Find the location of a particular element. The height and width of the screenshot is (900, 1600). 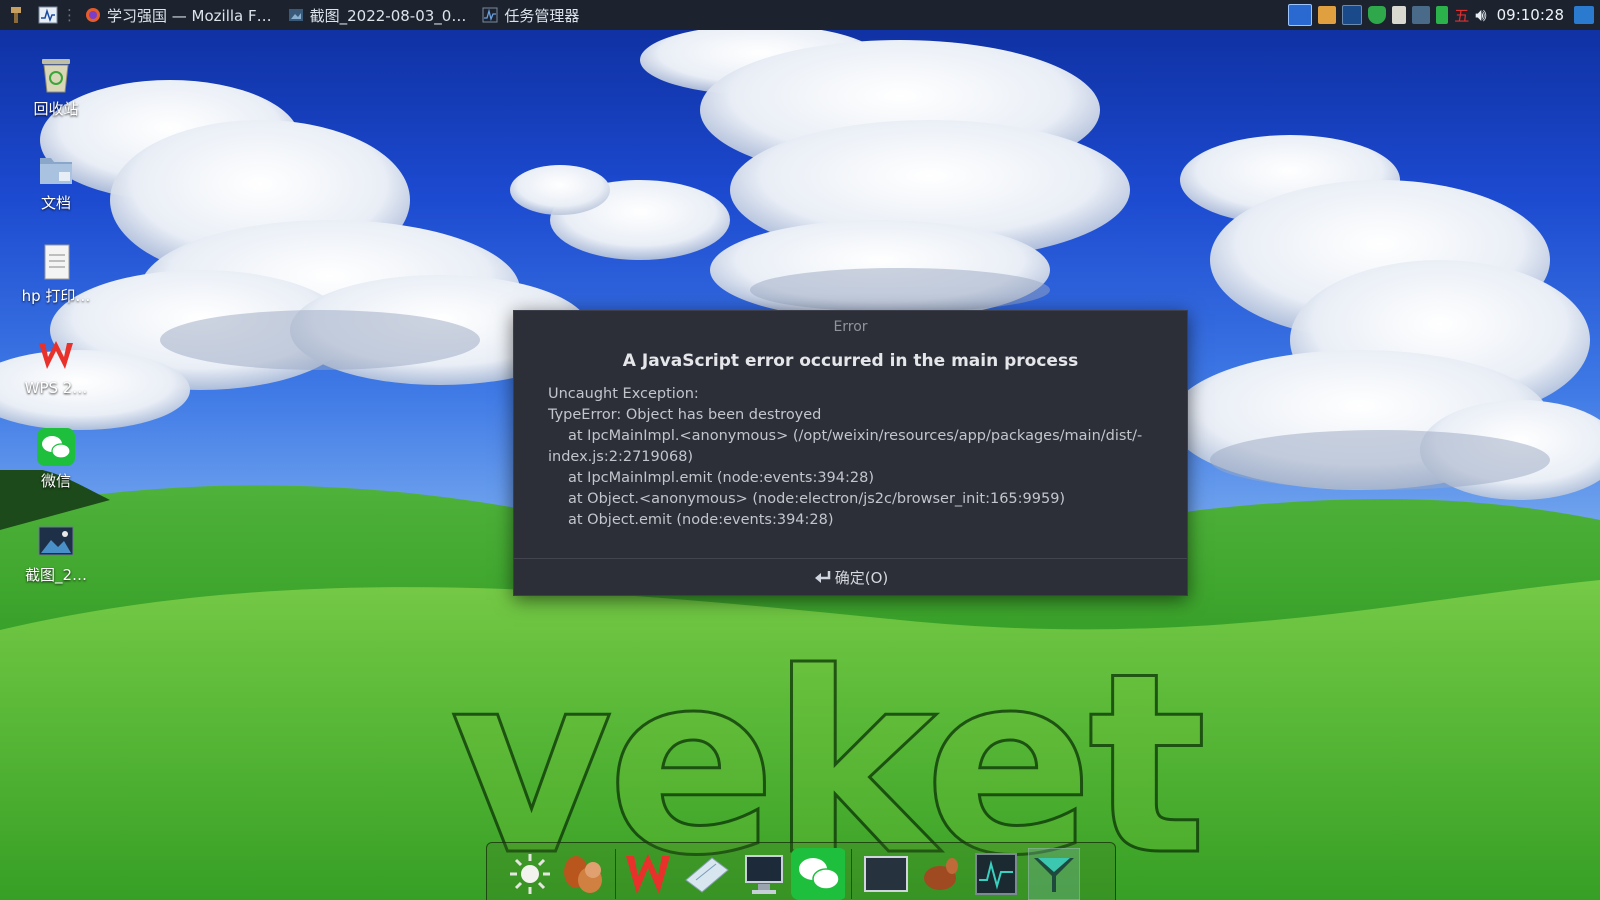

error-line: index.js:2:2719068) is located at coordinates (621, 457).